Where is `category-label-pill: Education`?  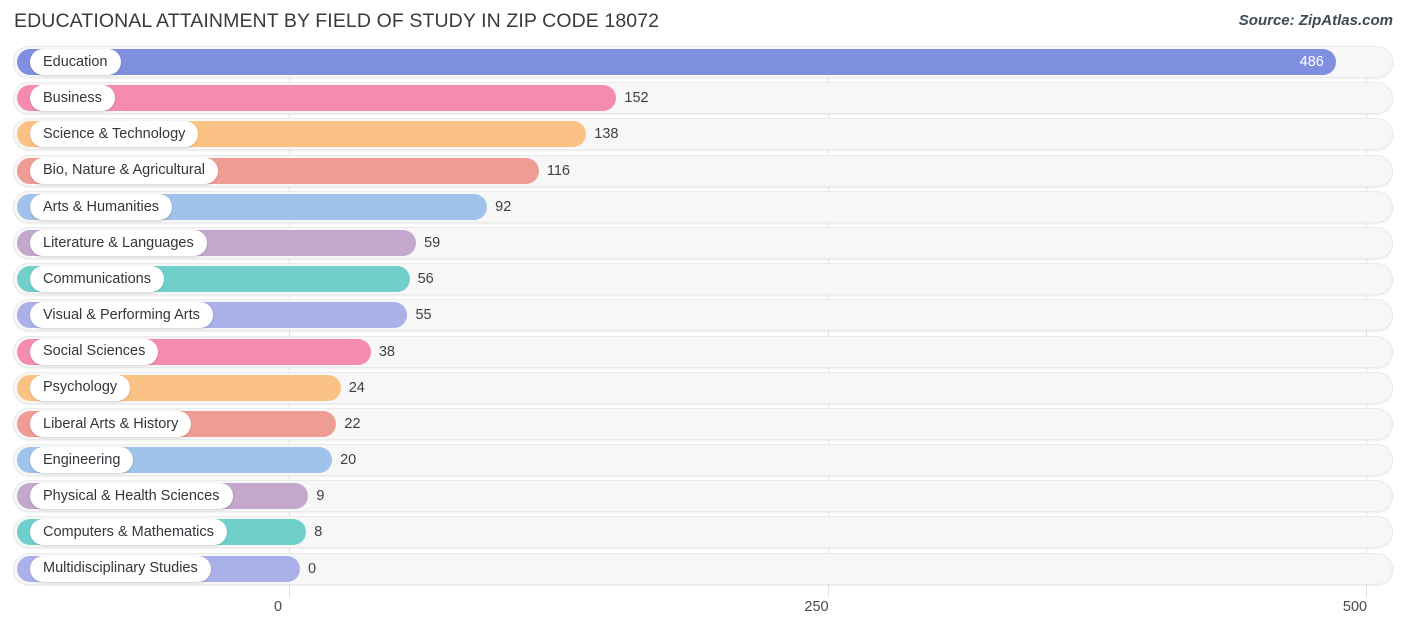 category-label-pill: Education is located at coordinates (75, 62).